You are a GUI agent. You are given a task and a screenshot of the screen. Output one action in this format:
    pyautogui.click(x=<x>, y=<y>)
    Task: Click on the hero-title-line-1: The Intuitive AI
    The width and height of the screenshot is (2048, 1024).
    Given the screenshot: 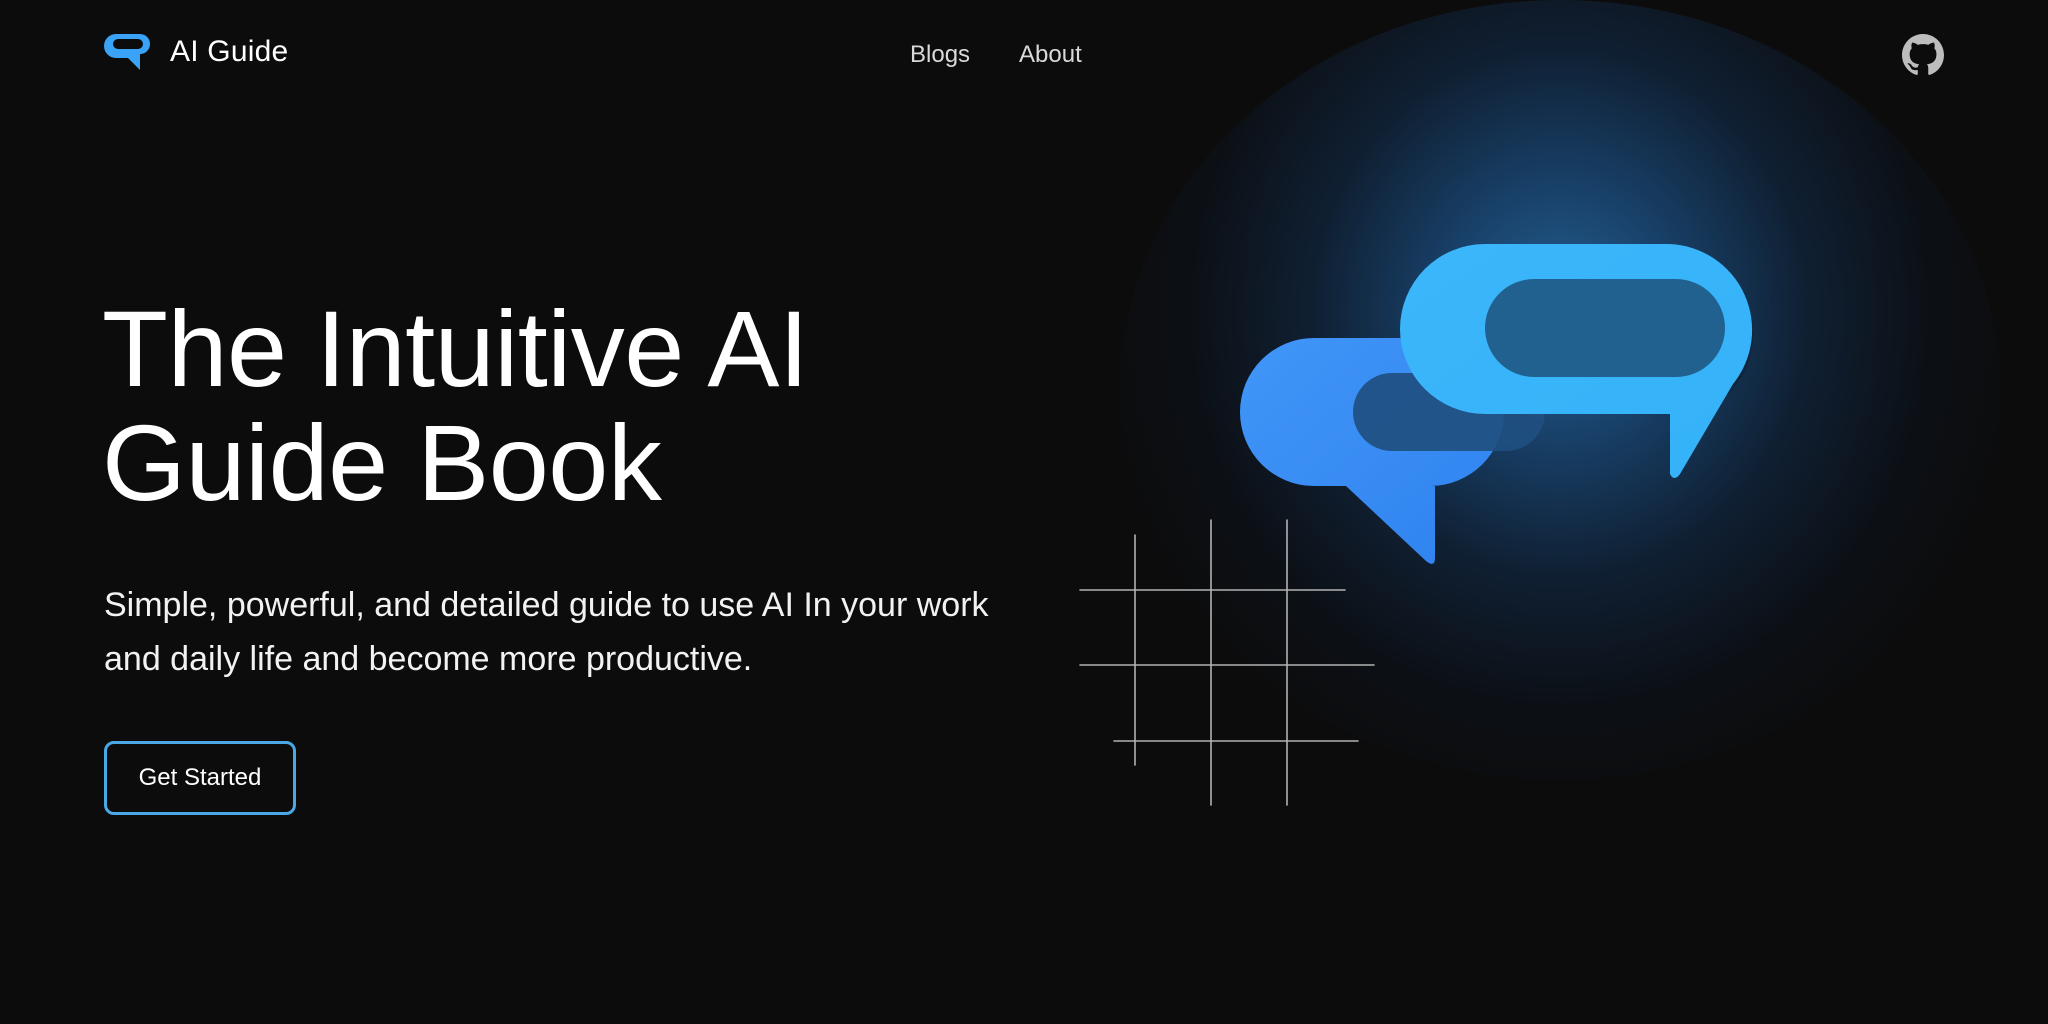 What is the action you would take?
    pyautogui.click(x=455, y=348)
    